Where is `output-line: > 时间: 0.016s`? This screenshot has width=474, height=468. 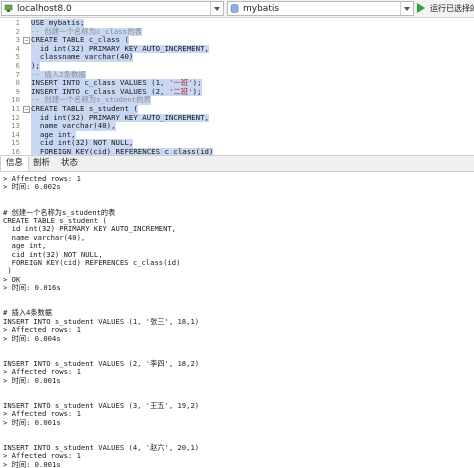
output-line: > 时间: 0.016s is located at coordinates (32, 288).